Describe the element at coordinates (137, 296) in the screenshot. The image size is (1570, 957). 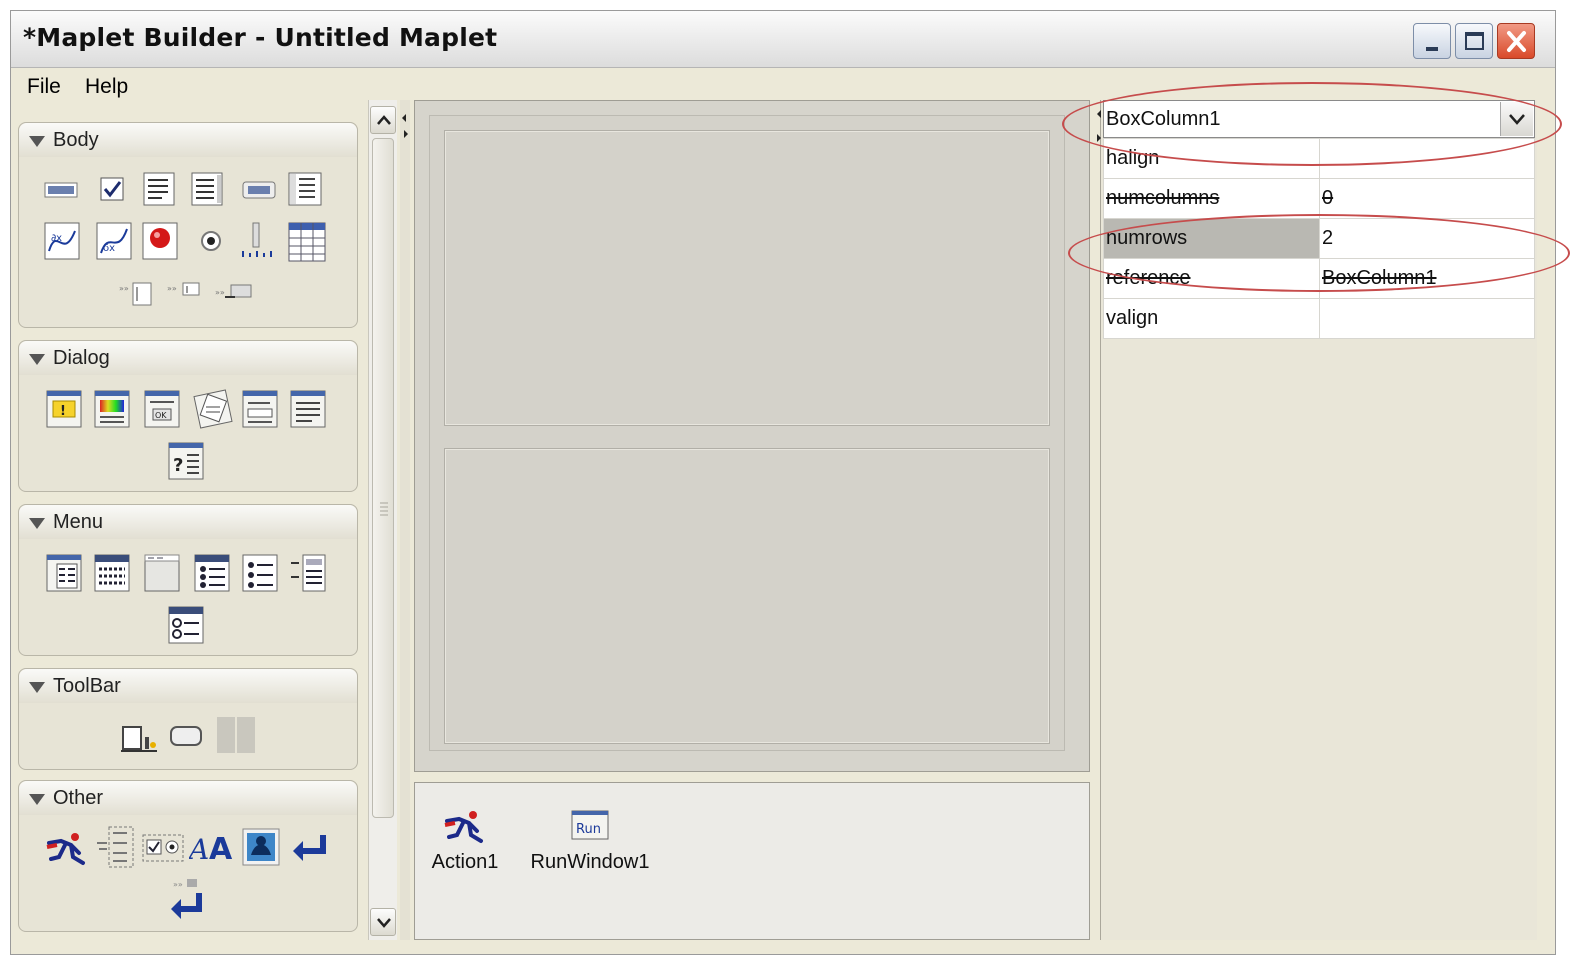
I see `label-field-icon: »»` at that location.